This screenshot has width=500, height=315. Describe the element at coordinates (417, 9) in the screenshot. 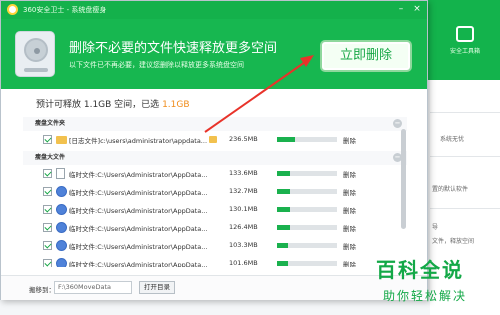

I see `close-button: ×` at that location.